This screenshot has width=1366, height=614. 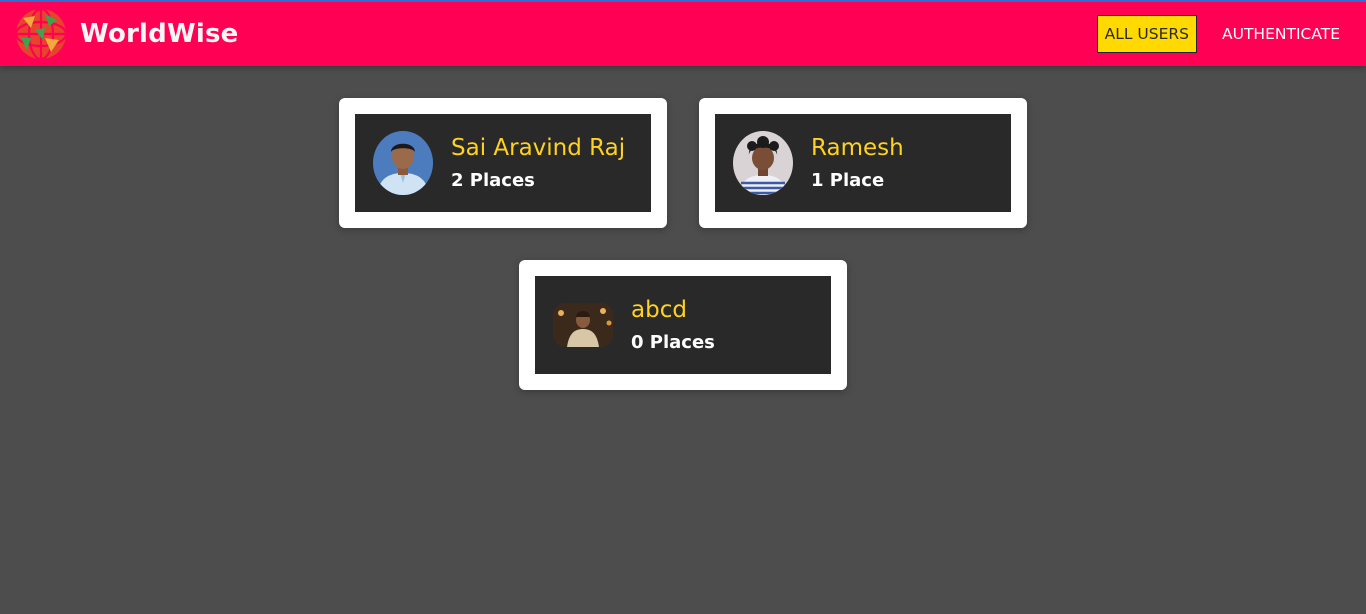 I want to click on user-places-count: 1 Place, so click(x=848, y=180).